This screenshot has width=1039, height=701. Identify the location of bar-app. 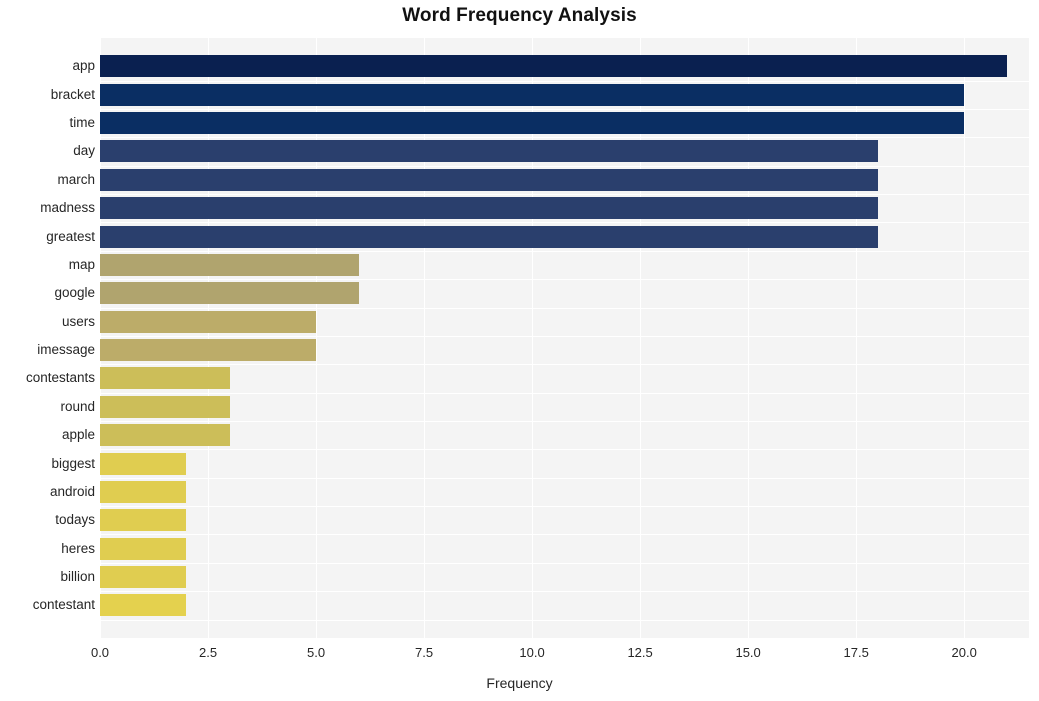
(553, 66).